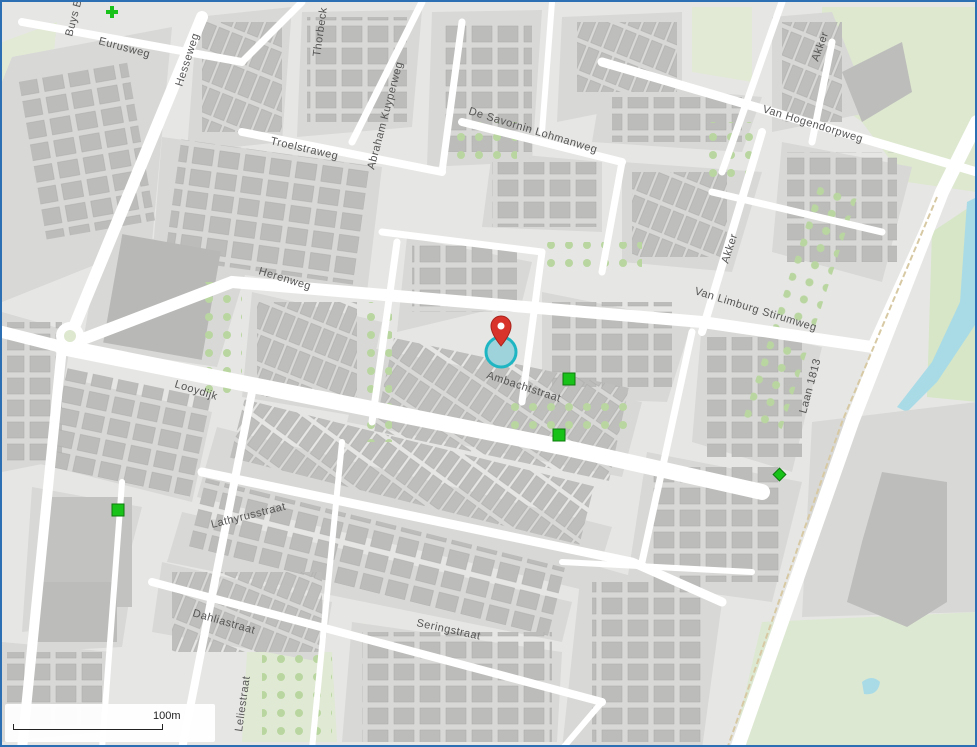 This screenshot has width=977, height=747. What do you see at coordinates (110, 723) in the screenshot?
I see `scale-bar: 100m` at bounding box center [110, 723].